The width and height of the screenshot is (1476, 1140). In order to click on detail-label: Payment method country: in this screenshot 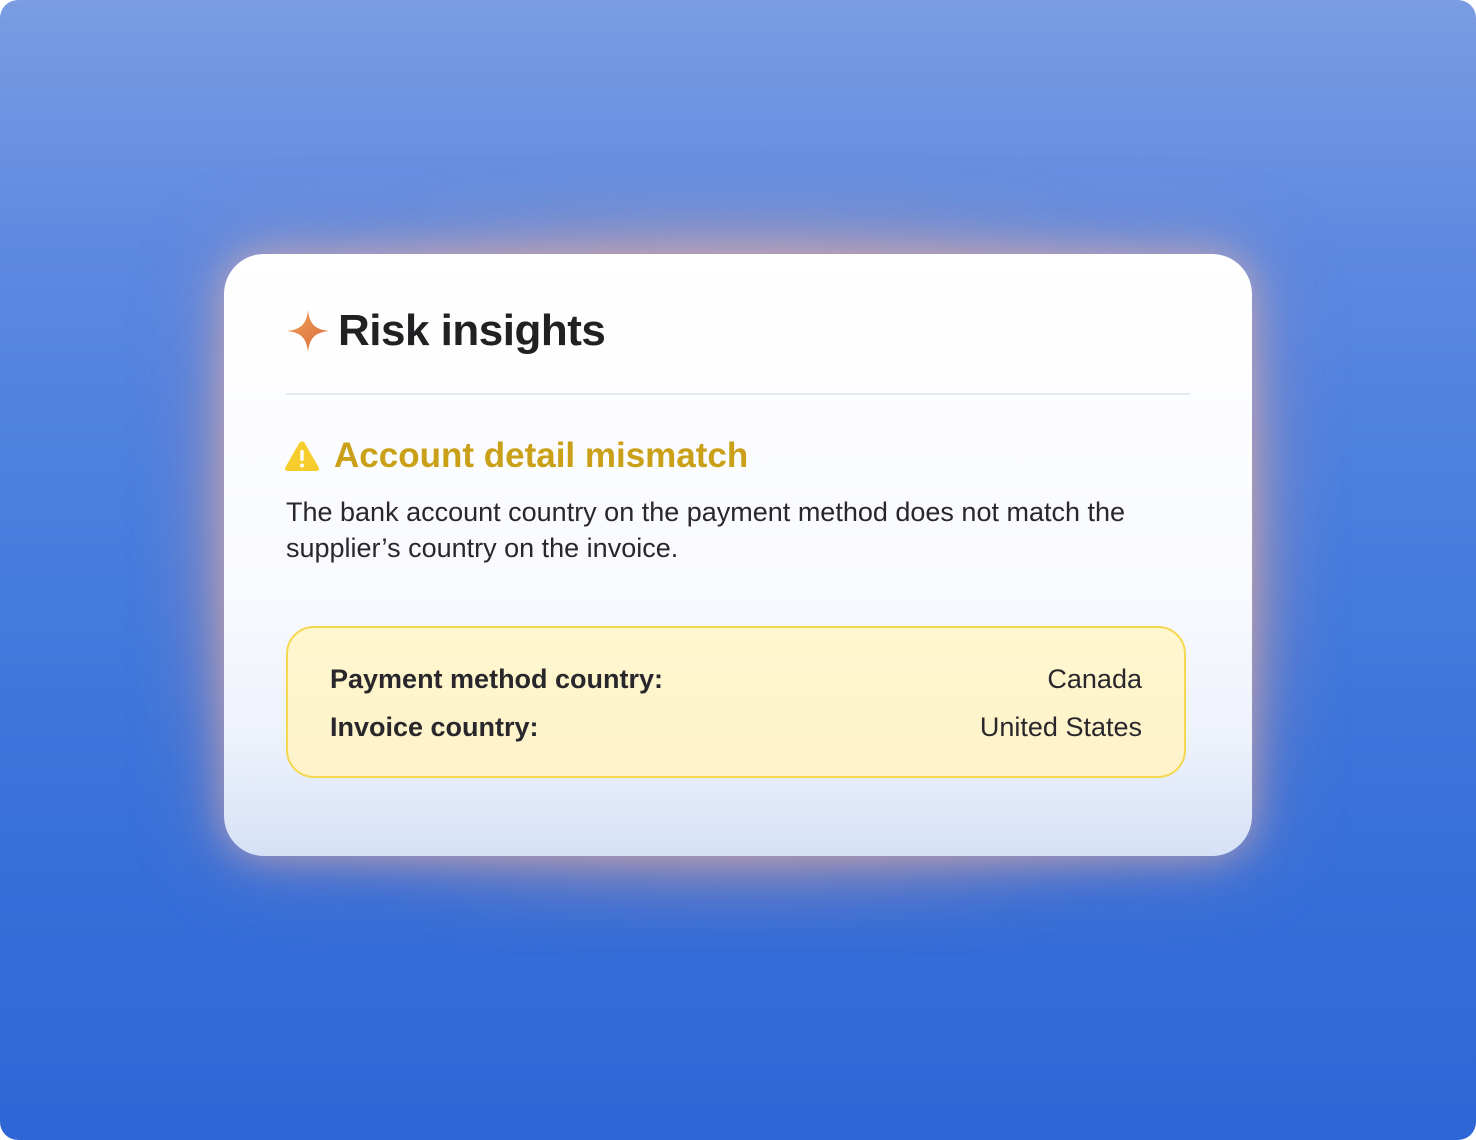, I will do `click(497, 679)`.